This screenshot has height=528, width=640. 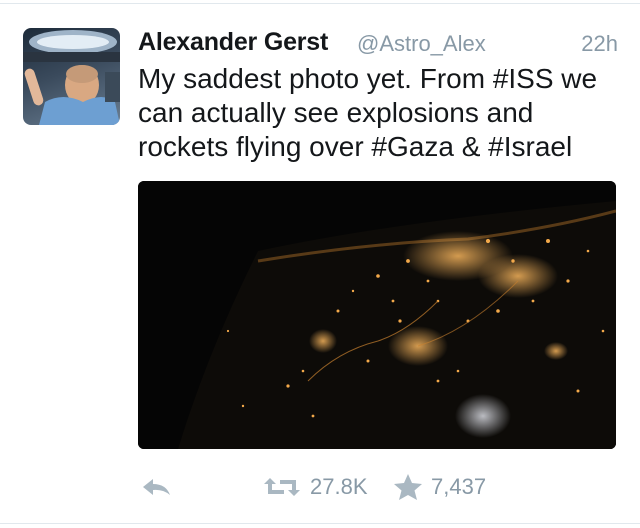 I want to click on author-name: Alexander Gerst, so click(x=233, y=42).